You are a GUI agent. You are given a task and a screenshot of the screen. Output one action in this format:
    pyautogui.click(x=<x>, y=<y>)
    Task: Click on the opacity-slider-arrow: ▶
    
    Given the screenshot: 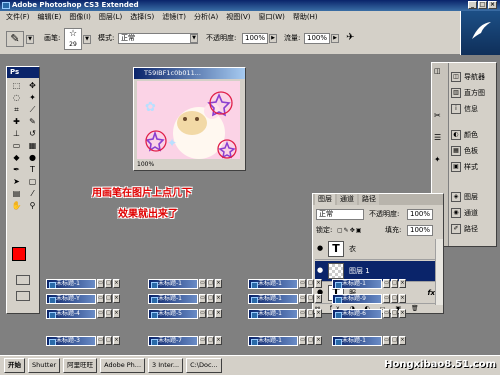 What is the action you would take?
    pyautogui.click(x=273, y=38)
    